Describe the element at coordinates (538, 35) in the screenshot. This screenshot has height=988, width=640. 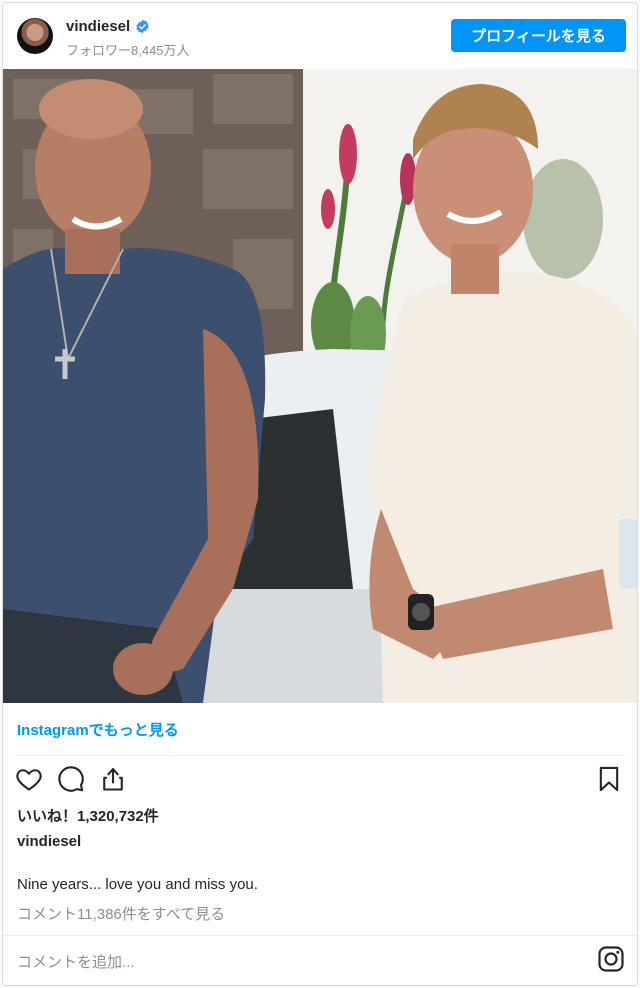
I see `view-profile-button: プロフィールを見る` at that location.